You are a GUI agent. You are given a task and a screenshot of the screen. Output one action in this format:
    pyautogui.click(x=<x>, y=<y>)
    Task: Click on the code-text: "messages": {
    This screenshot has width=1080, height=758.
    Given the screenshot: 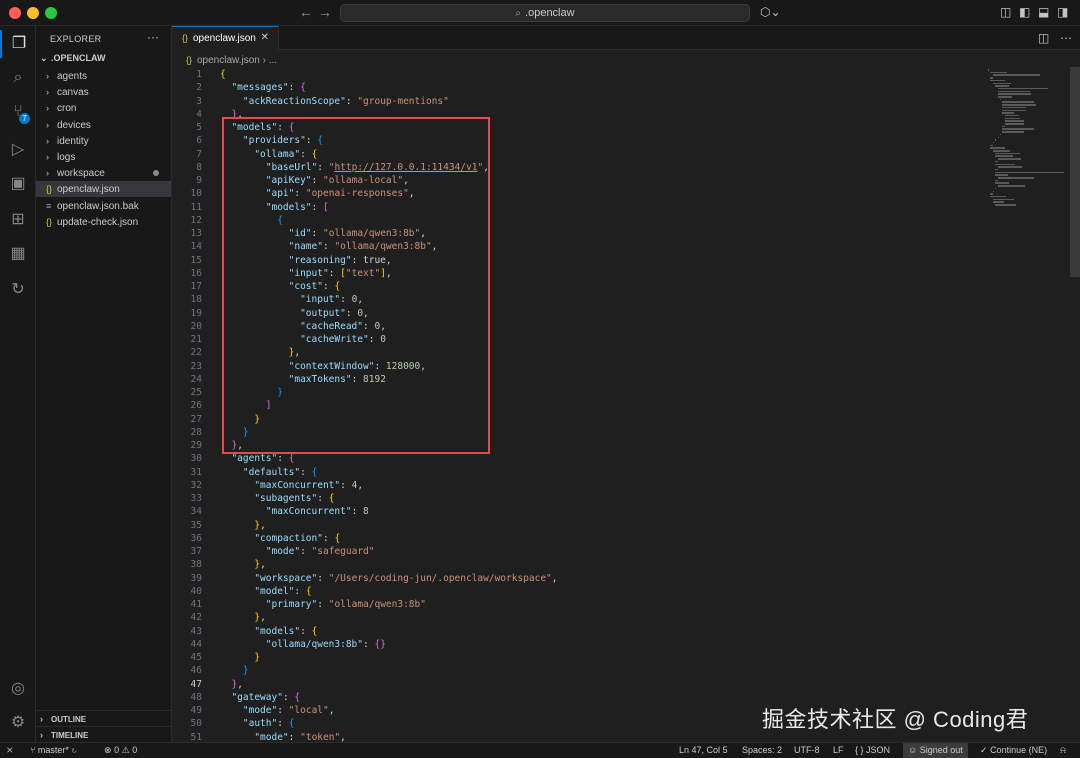 What is the action you would take?
    pyautogui.click(x=268, y=88)
    